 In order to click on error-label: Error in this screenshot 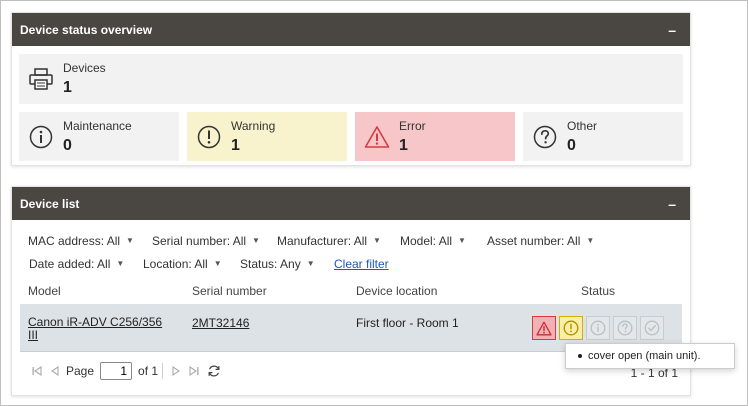, I will do `click(412, 125)`.